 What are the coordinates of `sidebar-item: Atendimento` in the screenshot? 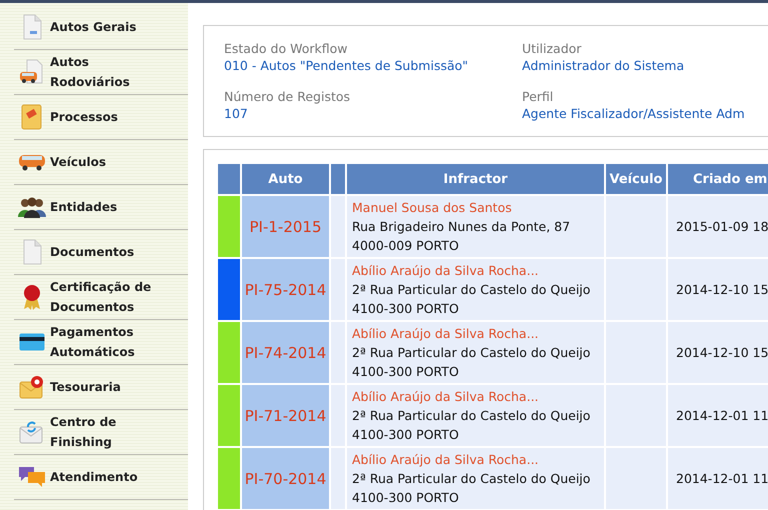 It's located at (101, 477).